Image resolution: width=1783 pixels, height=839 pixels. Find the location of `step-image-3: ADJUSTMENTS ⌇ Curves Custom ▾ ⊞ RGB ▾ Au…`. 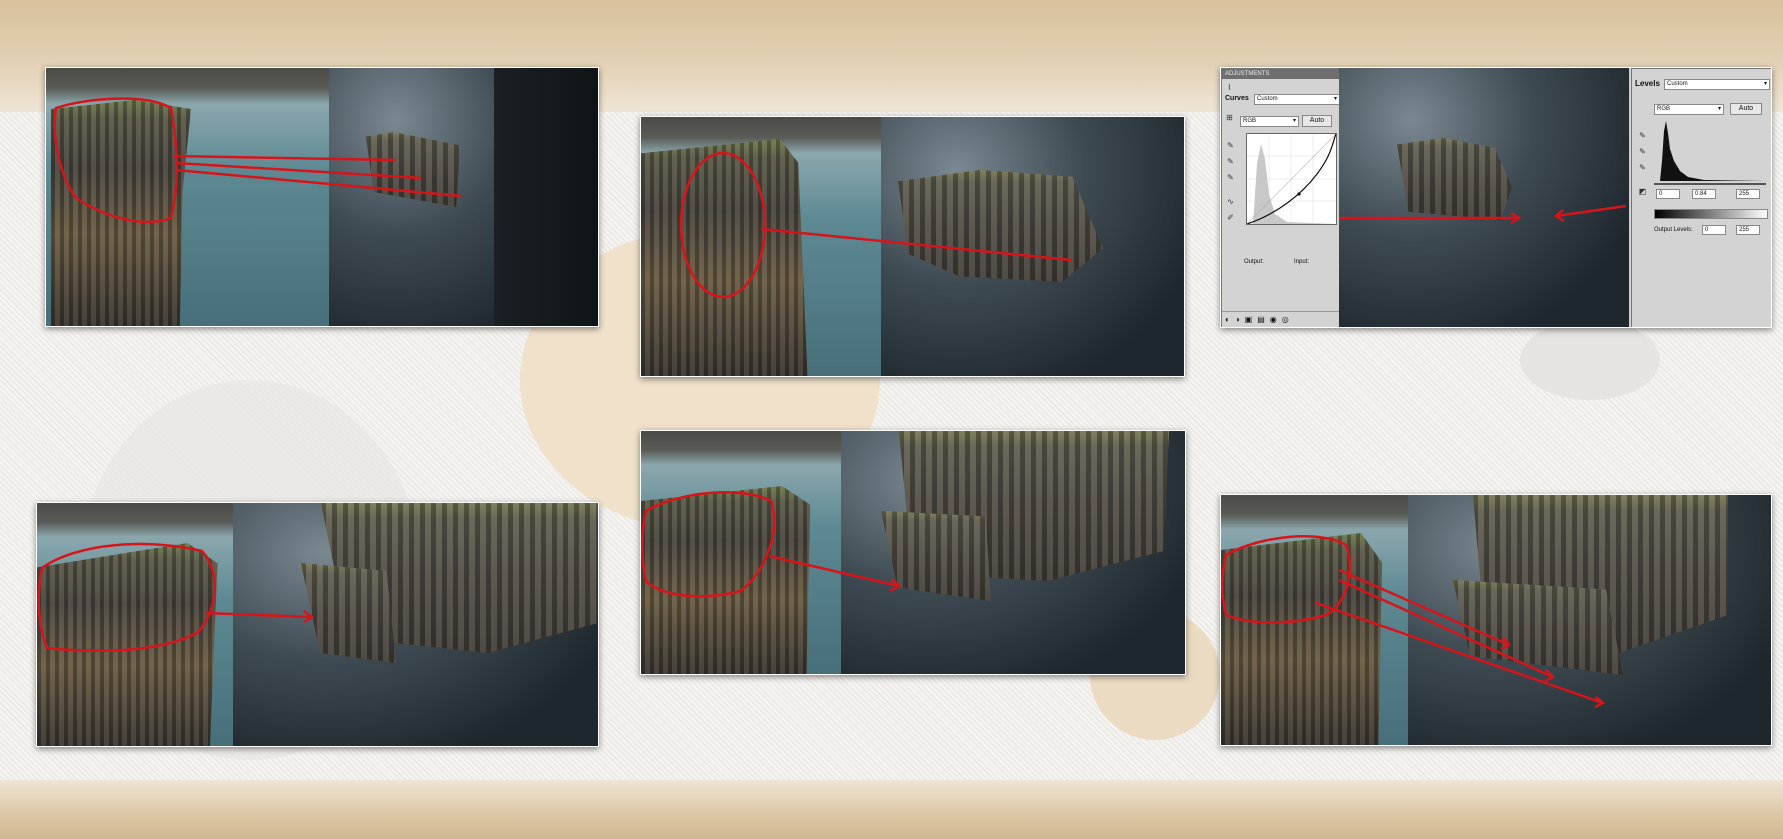

step-image-3: ADJUSTMENTS ⌇ Curves Custom ▾ ⊞ RGB ▾ Au… is located at coordinates (1496, 197).